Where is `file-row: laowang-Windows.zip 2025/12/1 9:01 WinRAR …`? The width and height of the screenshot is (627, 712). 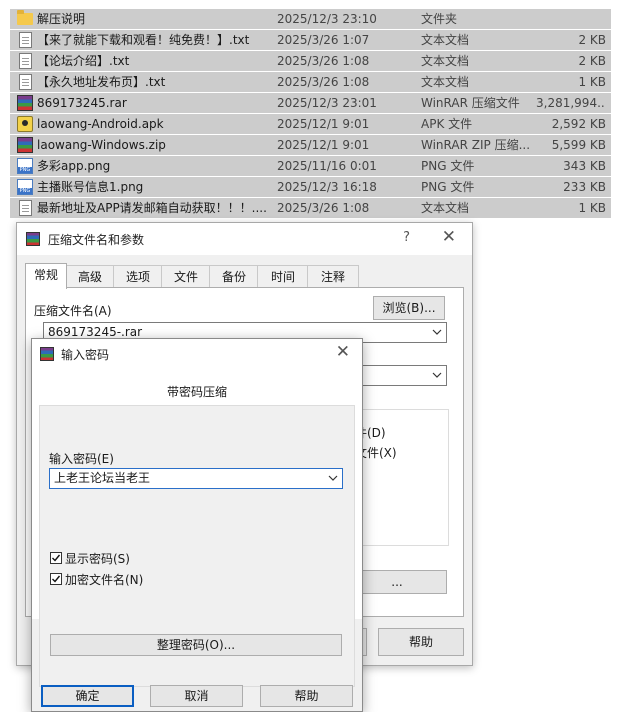
file-row: laowang-Windows.zip 2025/12/1 9:01 WinRAR … is located at coordinates (310, 145).